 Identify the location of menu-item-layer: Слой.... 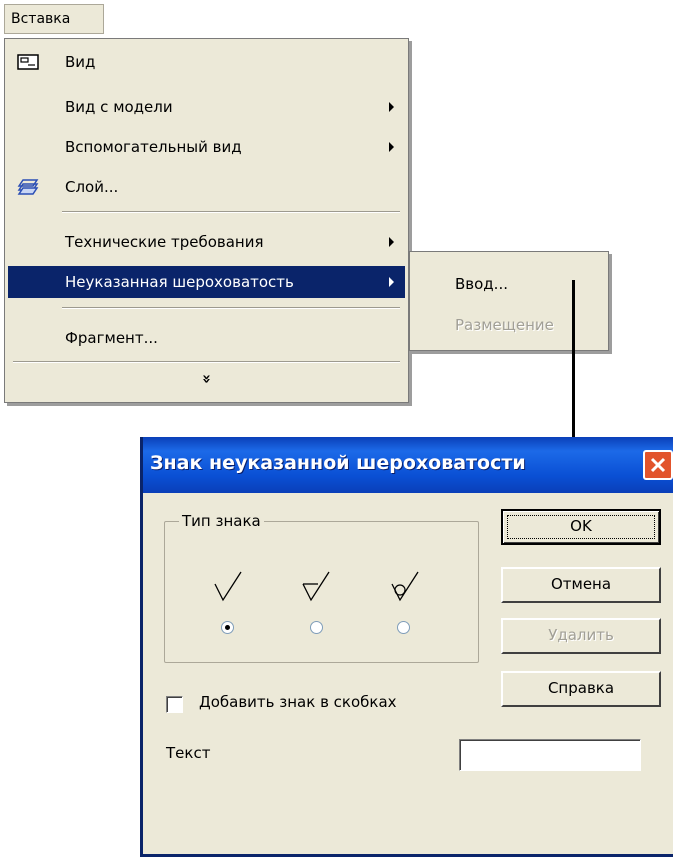
(206, 187).